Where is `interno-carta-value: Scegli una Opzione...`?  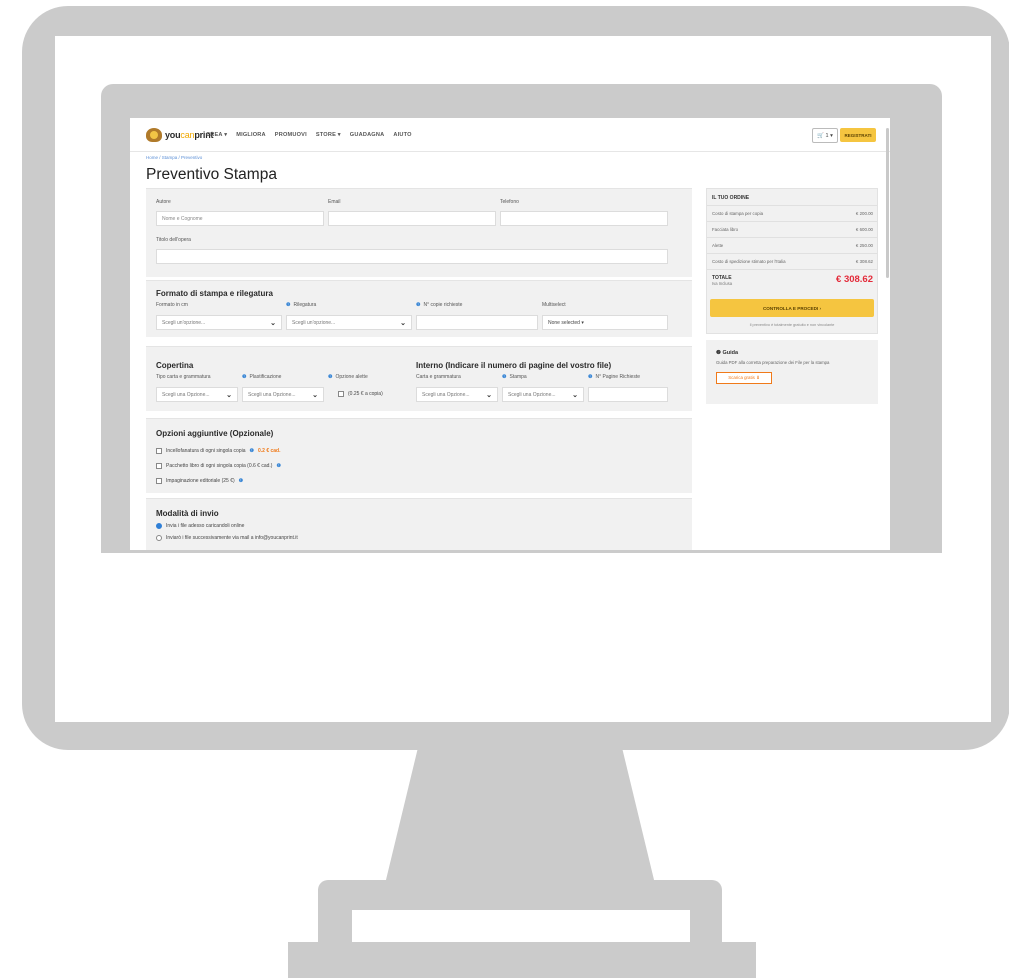
interno-carta-value: Scegli una Opzione... is located at coordinates (446, 394).